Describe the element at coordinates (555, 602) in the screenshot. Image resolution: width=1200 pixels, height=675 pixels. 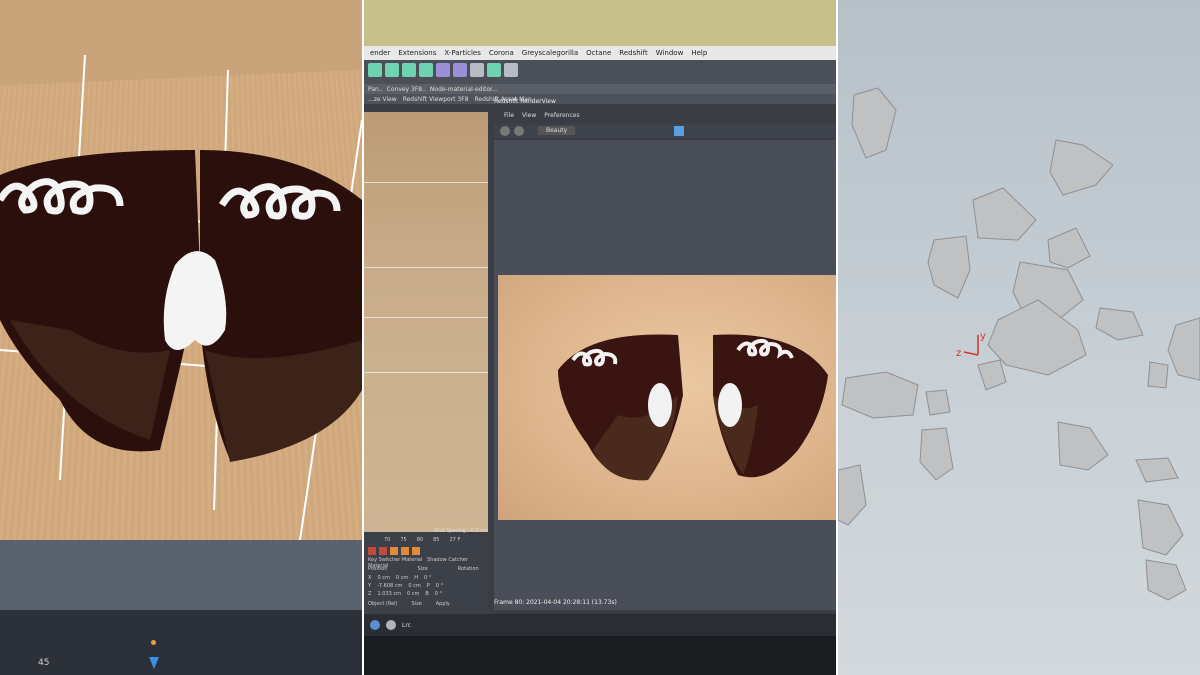
I see `frame-info: Frame 80: 2021-04-04 20:28:11 (13.73s)` at that location.